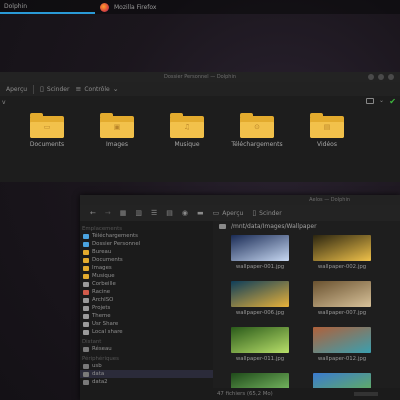 Image resolution: width=400 pixels, height=400 pixels. Describe the element at coordinates (169, 213) in the screenshot. I see `tree-view-icon: ▤` at that location.